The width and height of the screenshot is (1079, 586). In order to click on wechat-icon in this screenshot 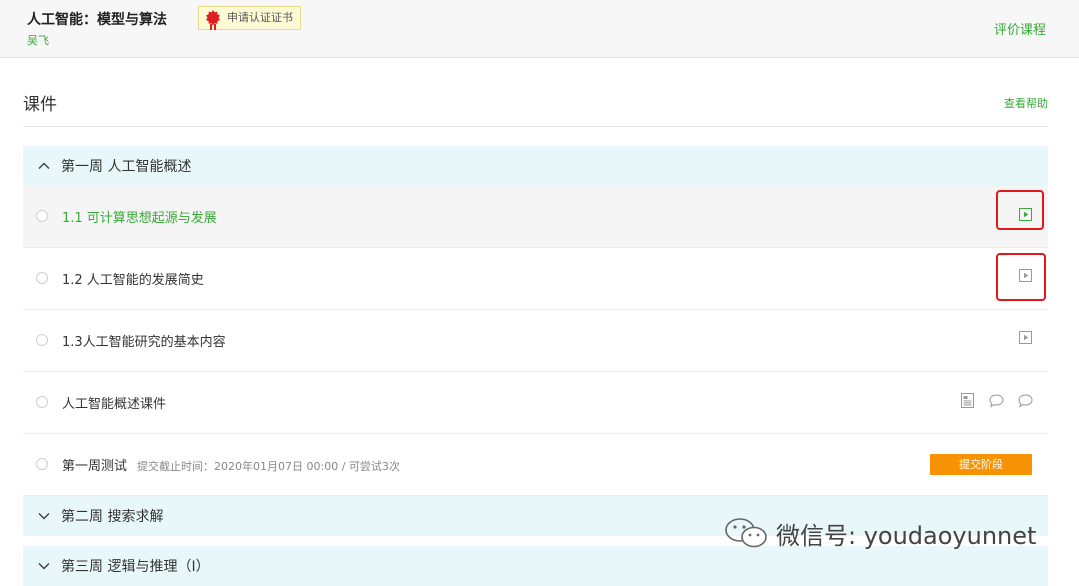, I will do `click(746, 533)`.